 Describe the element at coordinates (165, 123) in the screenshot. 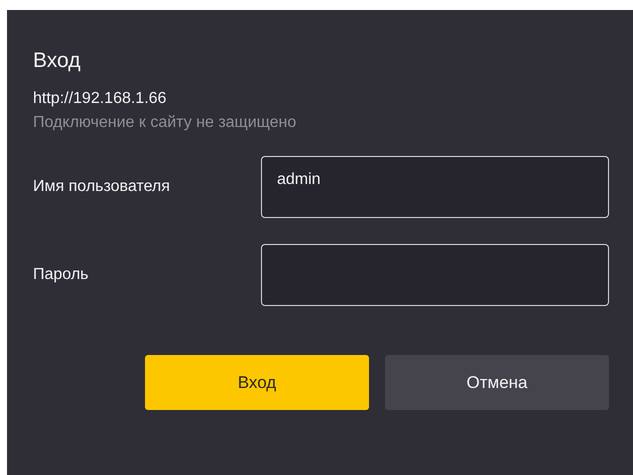

I see `security-note: Подключение к сайту не защищено` at that location.